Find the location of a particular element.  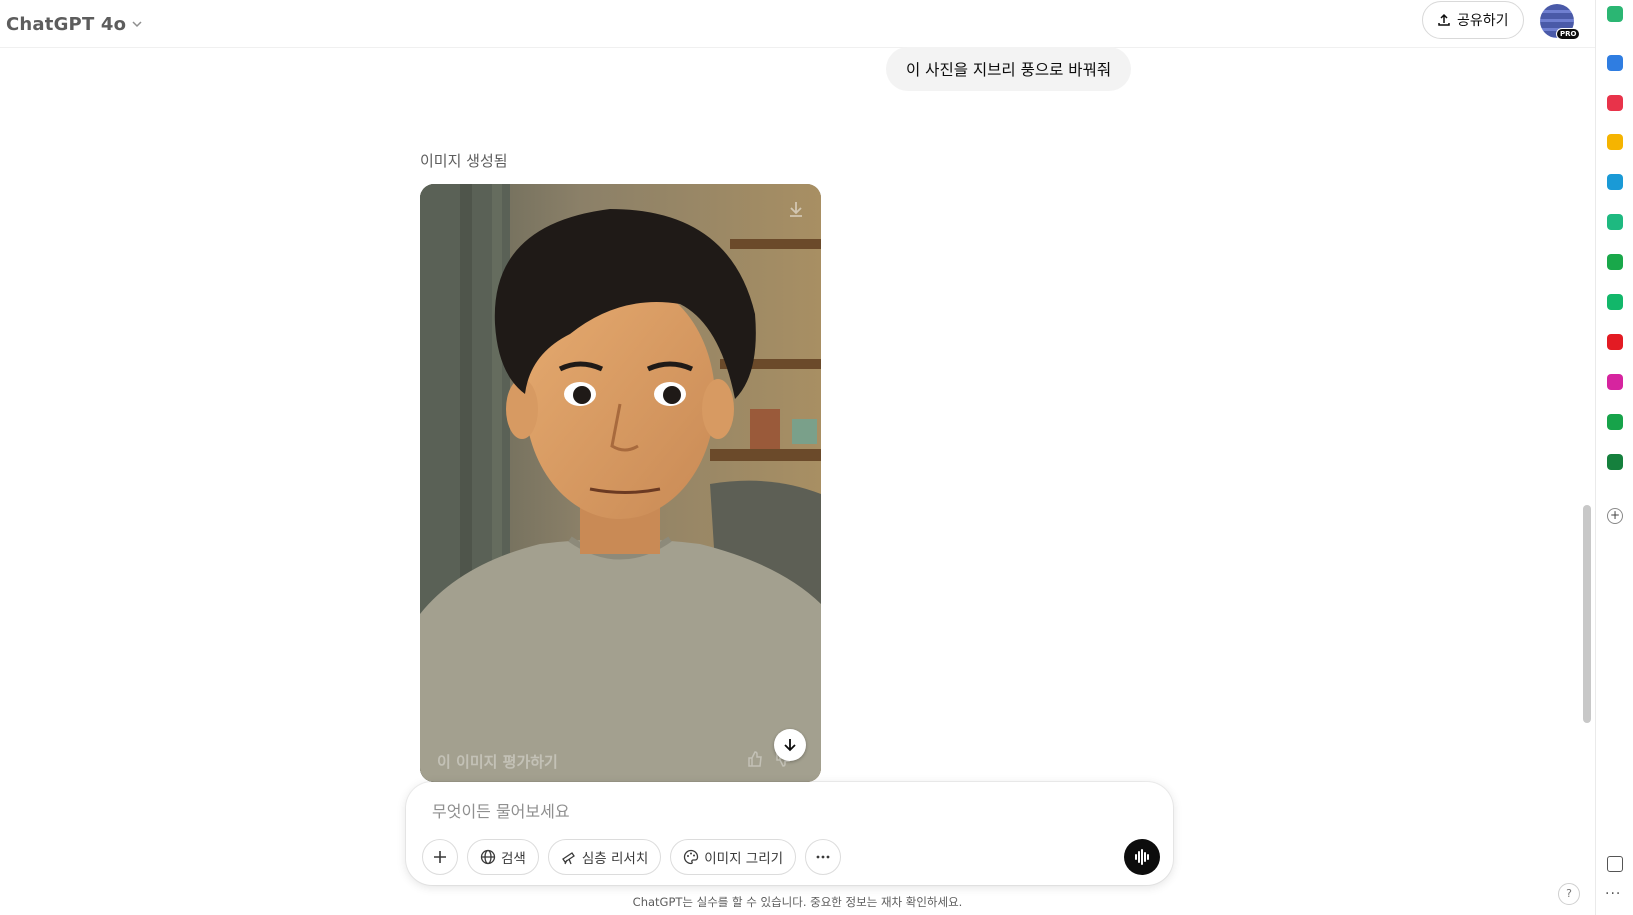

download-icon is located at coordinates (796, 209).